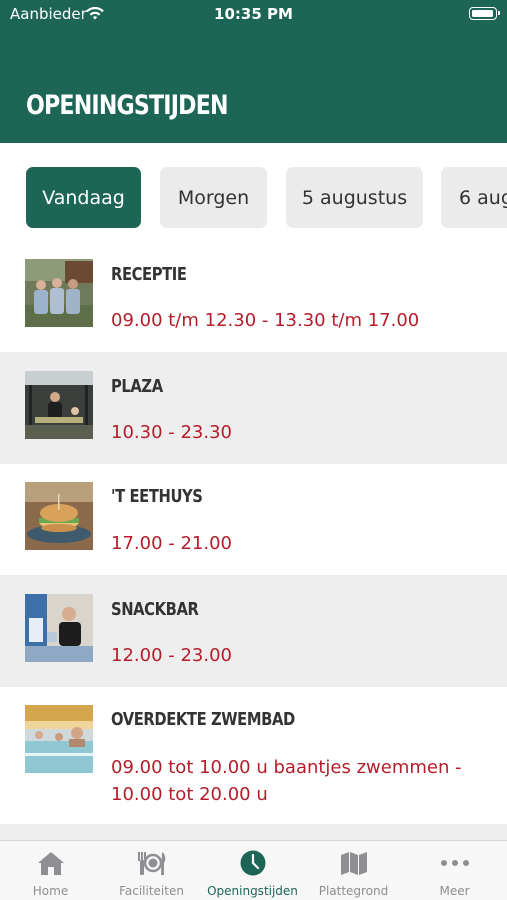  I want to click on tab-today: Vandaag, so click(83, 197).